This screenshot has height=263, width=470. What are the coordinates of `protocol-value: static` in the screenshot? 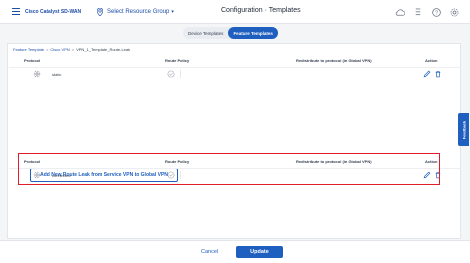 It's located at (57, 74).